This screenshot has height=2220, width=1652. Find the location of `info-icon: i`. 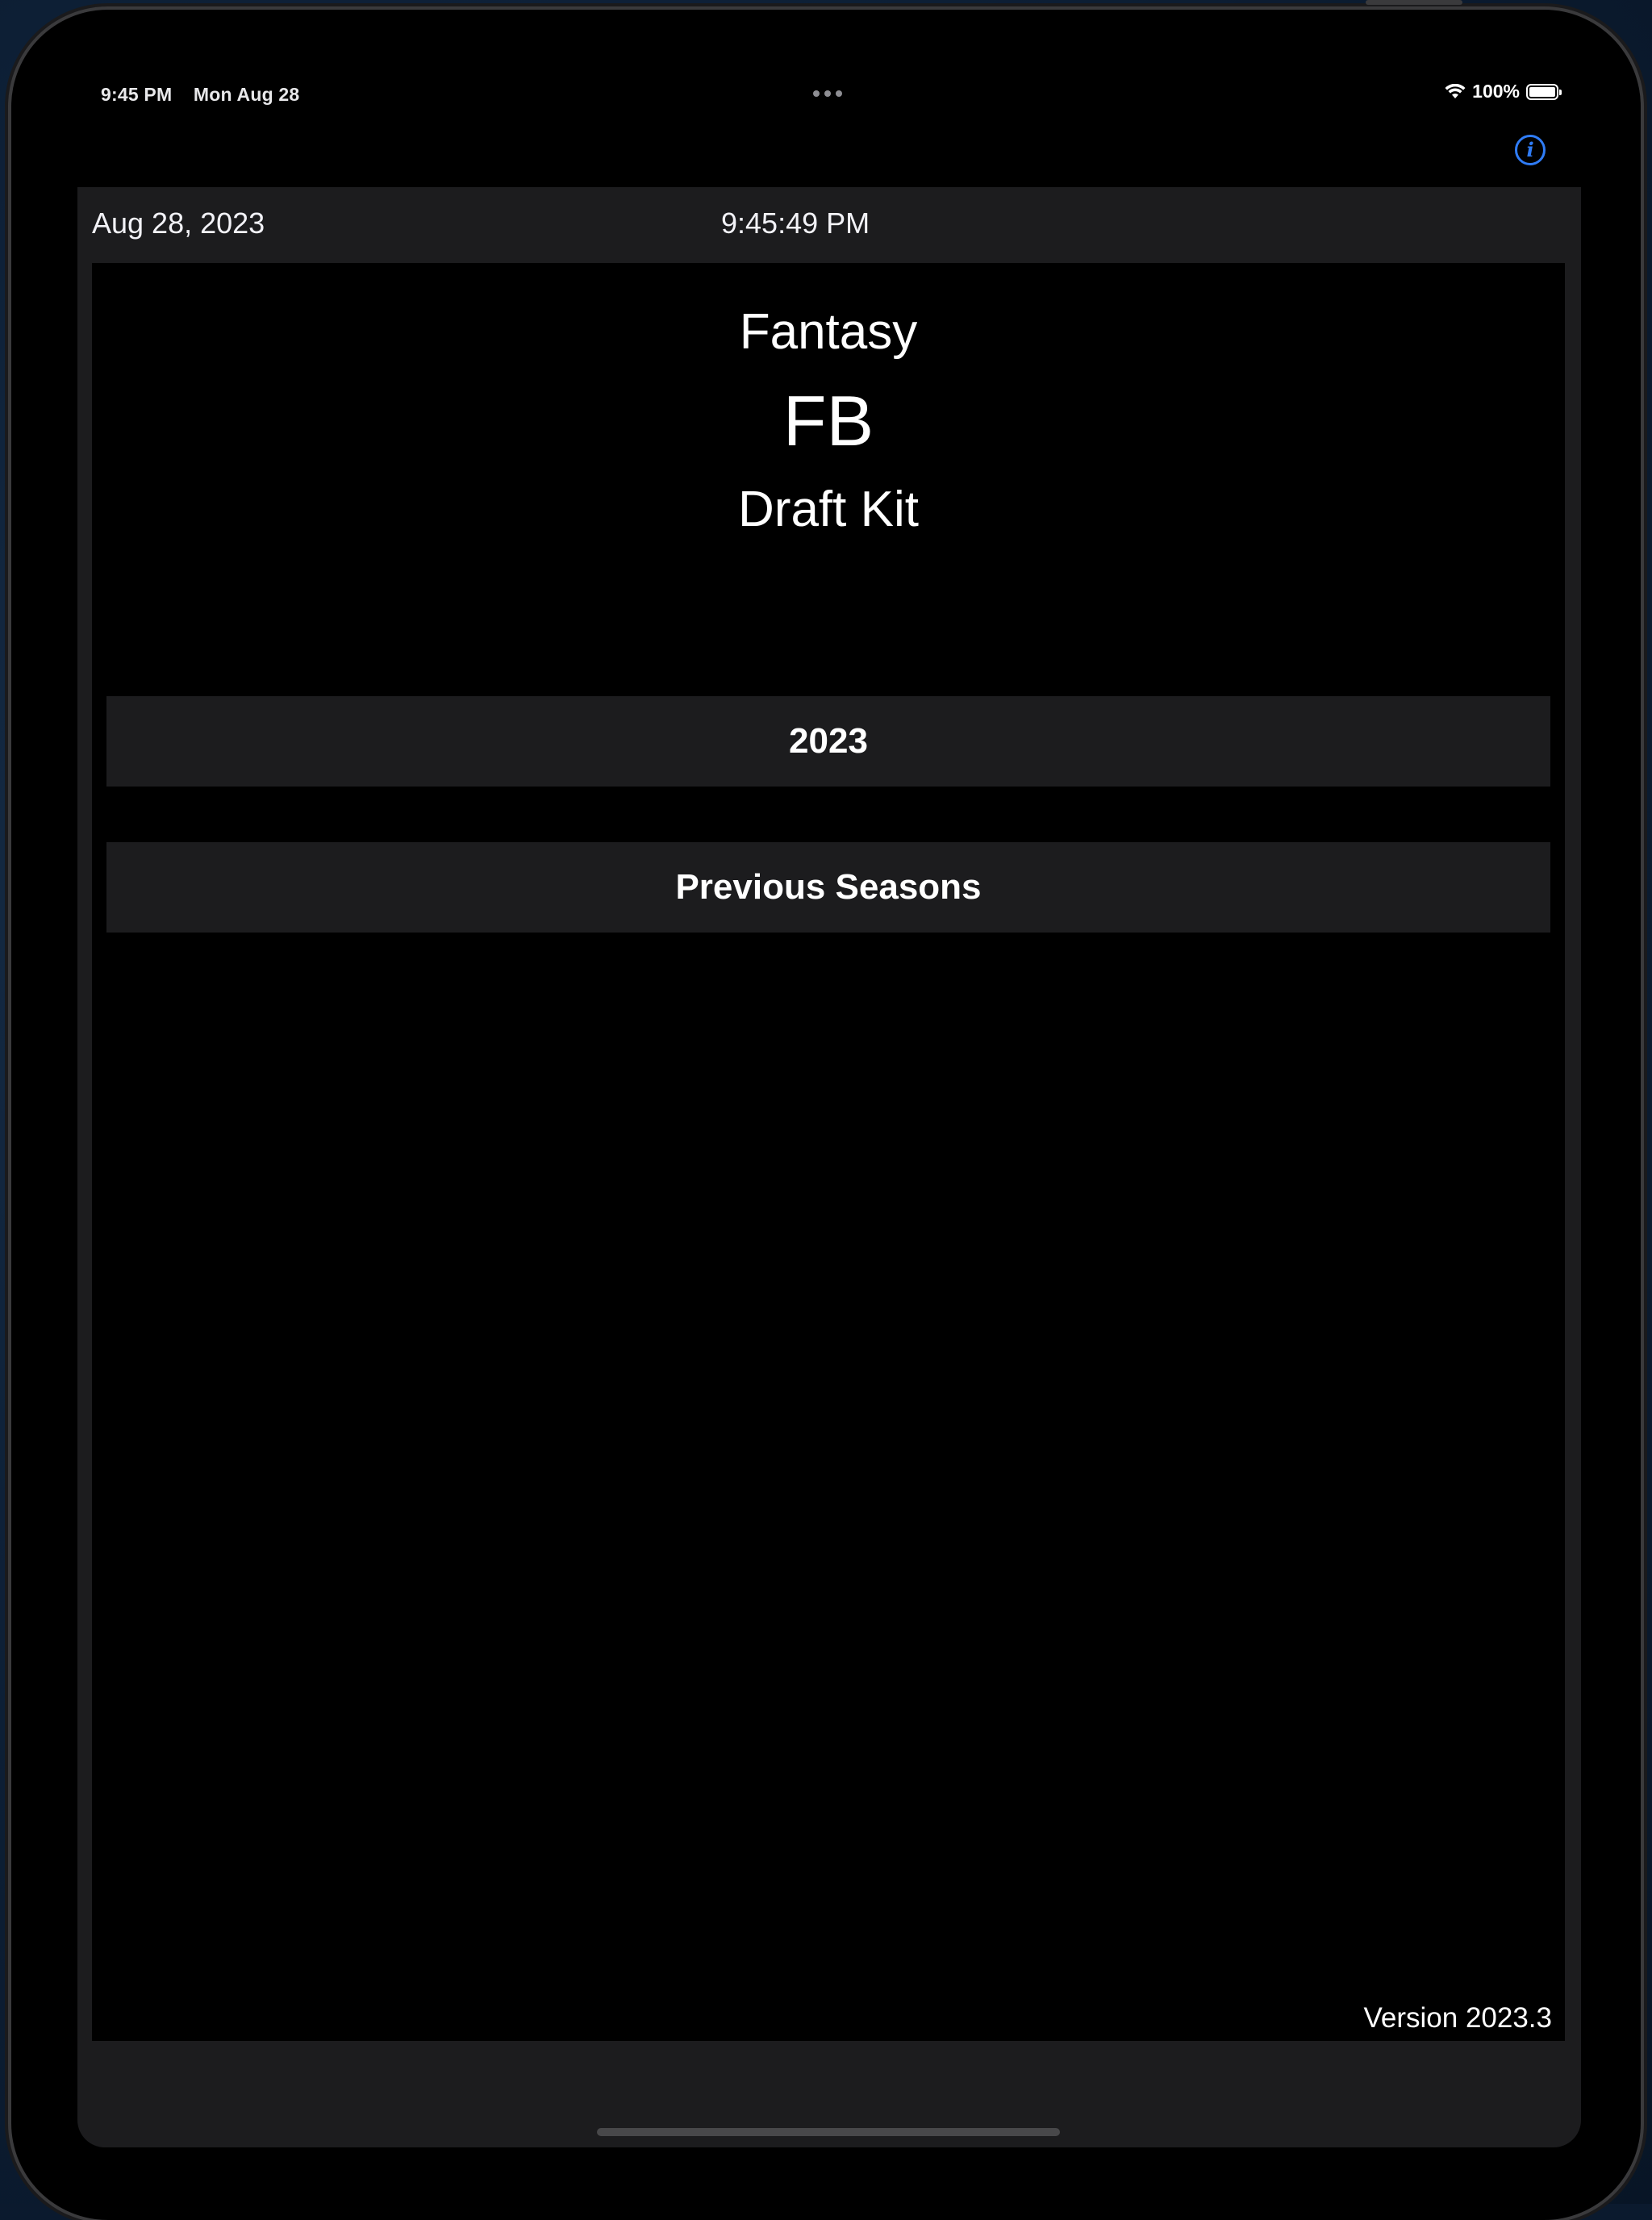

info-icon: i is located at coordinates (1530, 150).